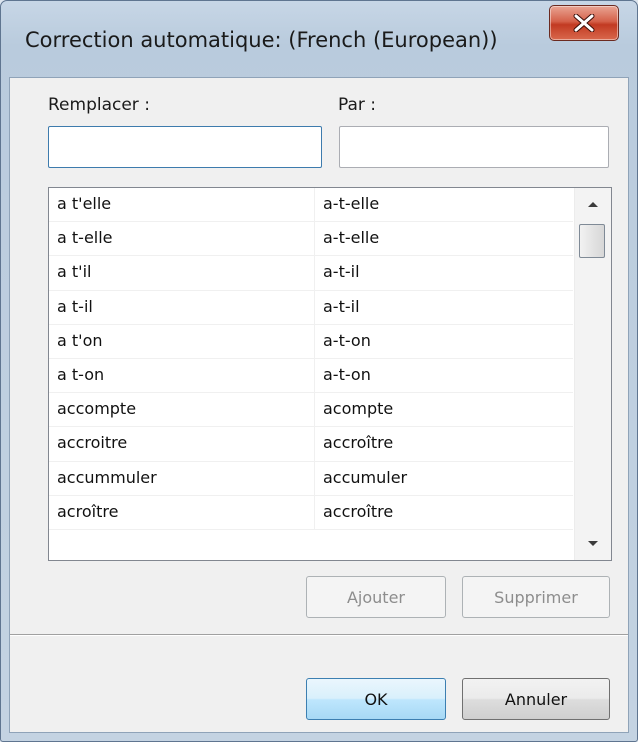  I want to click on list-row: acroître accroître, so click(311, 512).